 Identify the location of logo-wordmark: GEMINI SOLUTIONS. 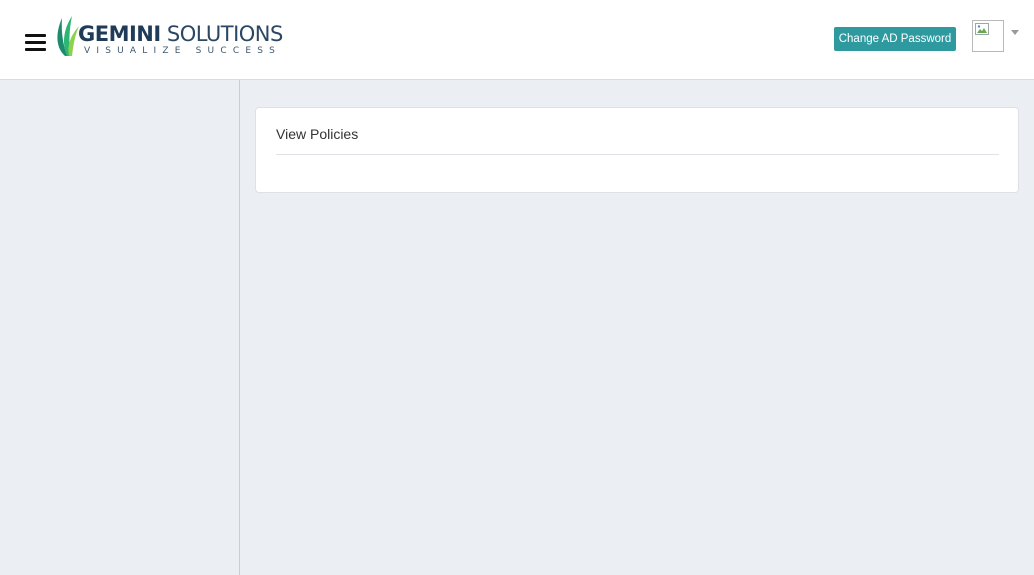
(180, 34).